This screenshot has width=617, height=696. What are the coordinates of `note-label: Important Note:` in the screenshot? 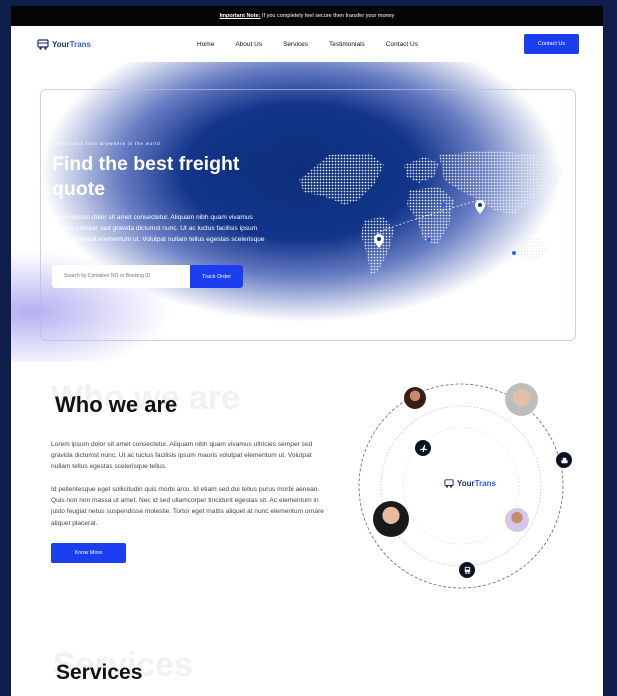 It's located at (240, 16).